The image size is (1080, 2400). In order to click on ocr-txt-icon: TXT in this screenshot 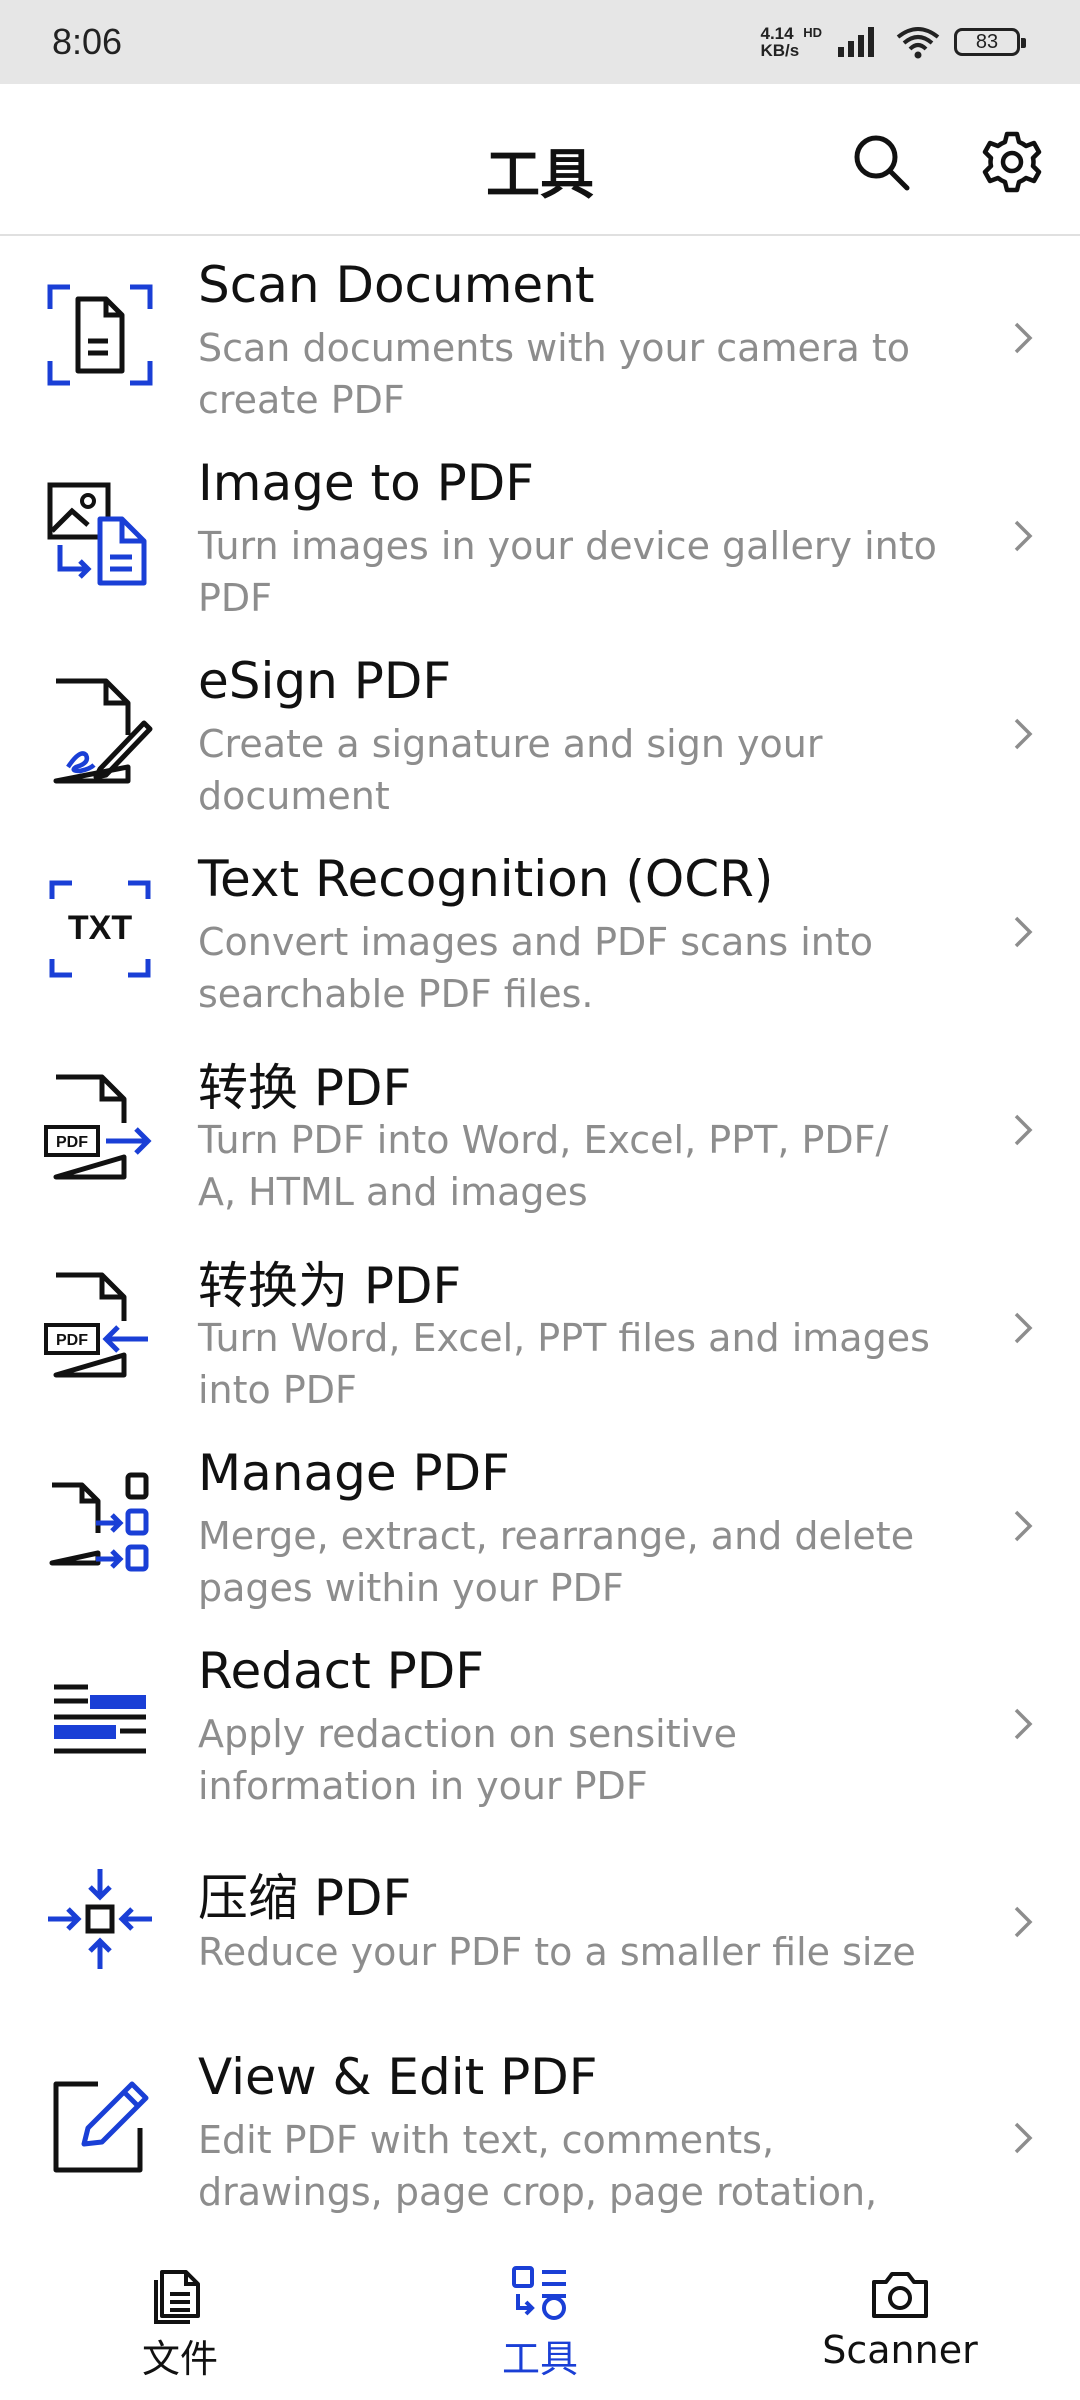, I will do `click(100, 929)`.